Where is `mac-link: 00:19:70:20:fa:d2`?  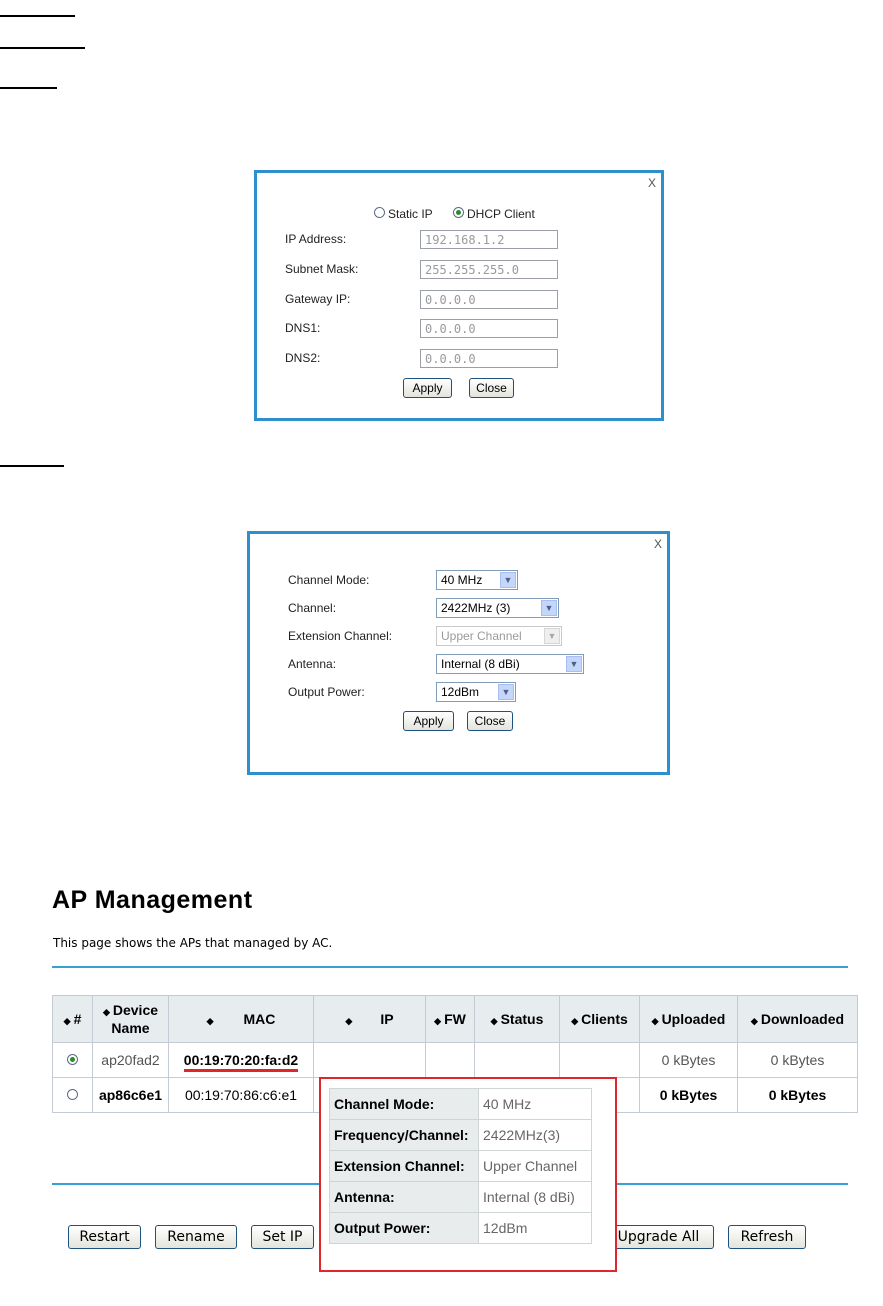
mac-link: 00:19:70:20:fa:d2 is located at coordinates (241, 1062).